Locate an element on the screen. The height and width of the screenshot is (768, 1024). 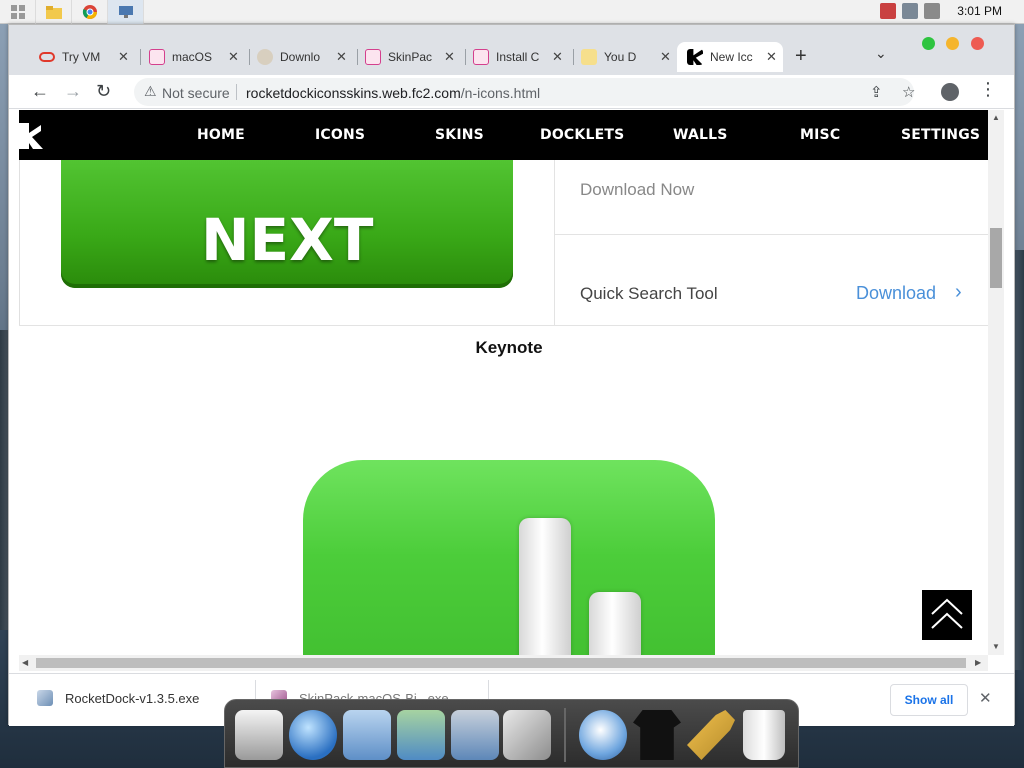
site-logo-icon is located at coordinates (32, 136).